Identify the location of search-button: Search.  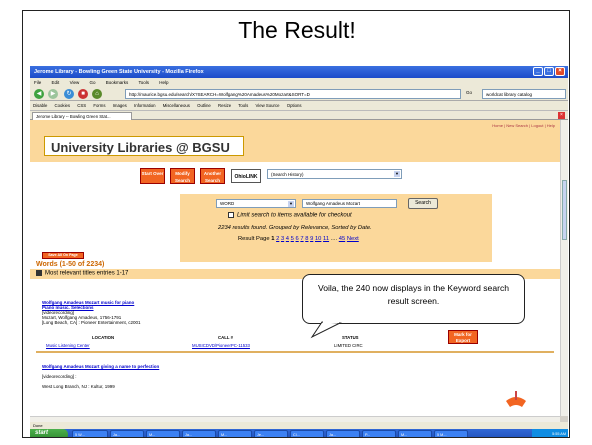
(423, 203).